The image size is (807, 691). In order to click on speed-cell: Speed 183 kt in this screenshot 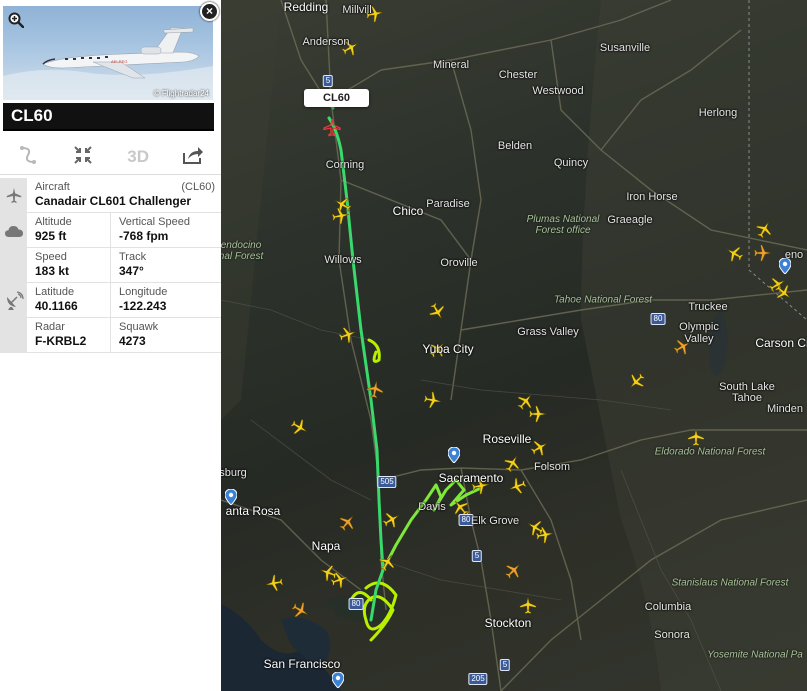, I will do `click(69, 265)`.